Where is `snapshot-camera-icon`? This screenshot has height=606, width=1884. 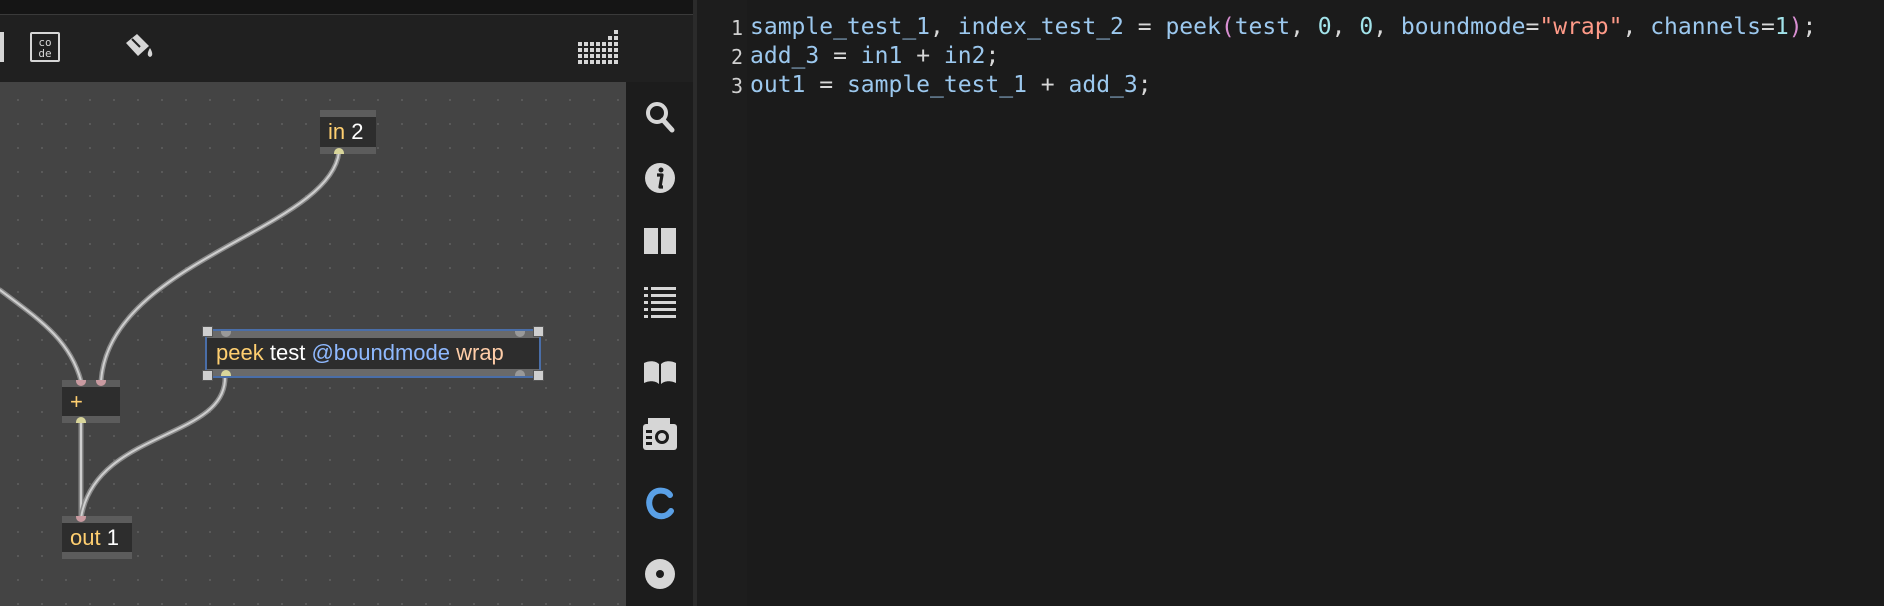
snapshot-camera-icon is located at coordinates (660, 435).